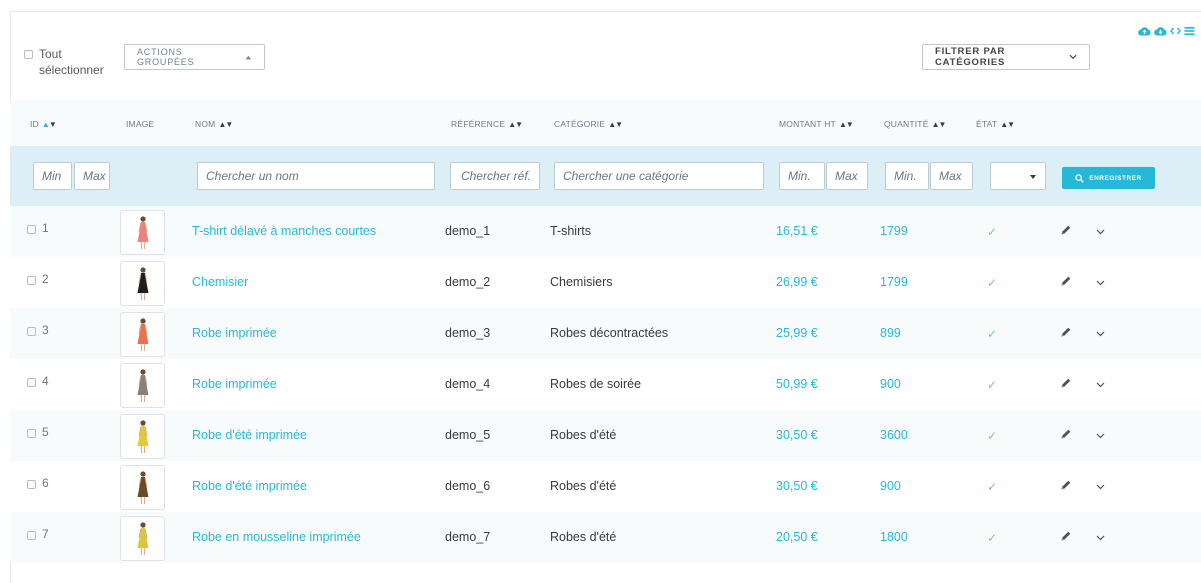 This screenshot has width=1201, height=583. Describe the element at coordinates (28, 54) in the screenshot. I see `select-all-checkbox` at that location.